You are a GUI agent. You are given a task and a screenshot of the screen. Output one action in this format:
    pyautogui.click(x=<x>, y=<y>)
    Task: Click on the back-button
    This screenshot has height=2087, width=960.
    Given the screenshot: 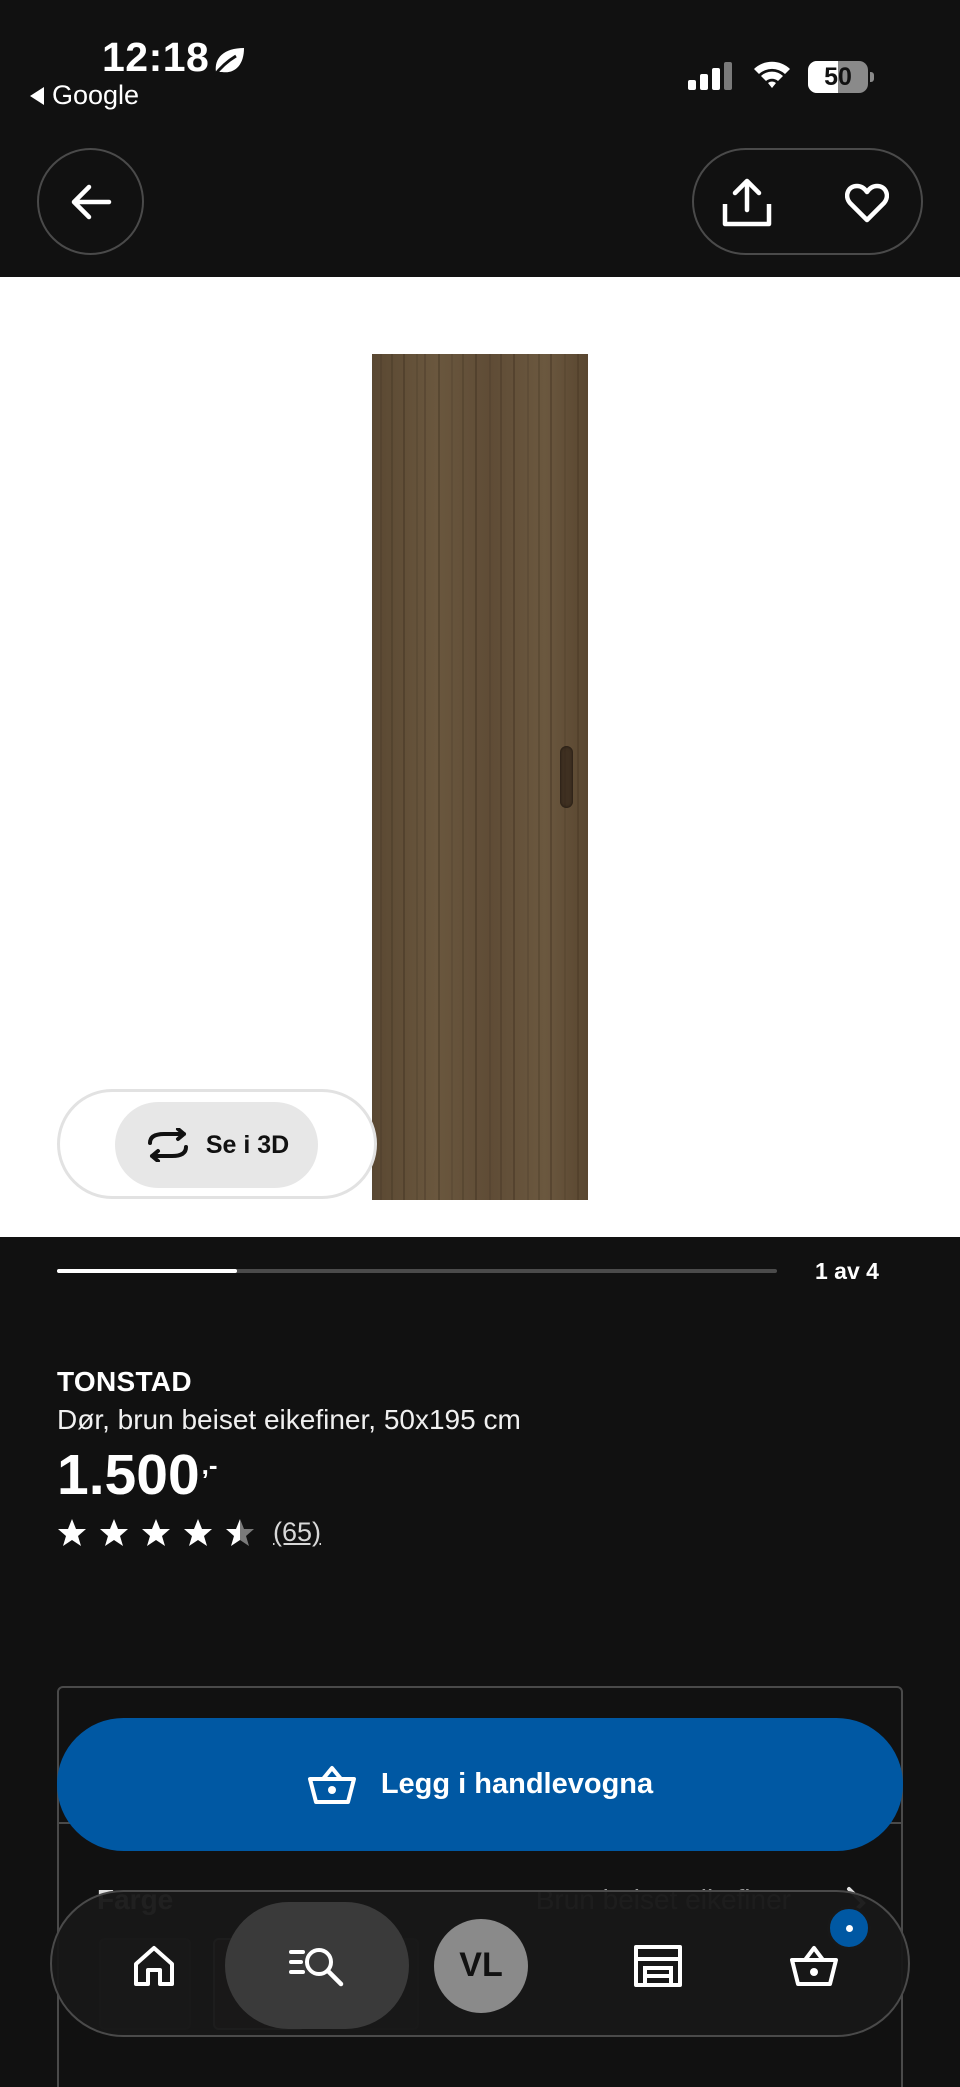 What is the action you would take?
    pyautogui.click(x=90, y=201)
    